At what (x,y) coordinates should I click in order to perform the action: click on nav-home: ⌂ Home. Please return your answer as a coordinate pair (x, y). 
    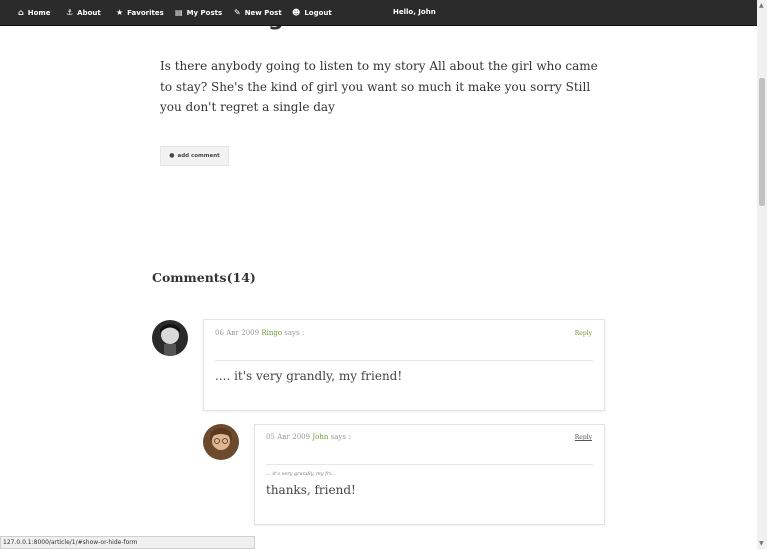
    Looking at the image, I should click on (34, 12).